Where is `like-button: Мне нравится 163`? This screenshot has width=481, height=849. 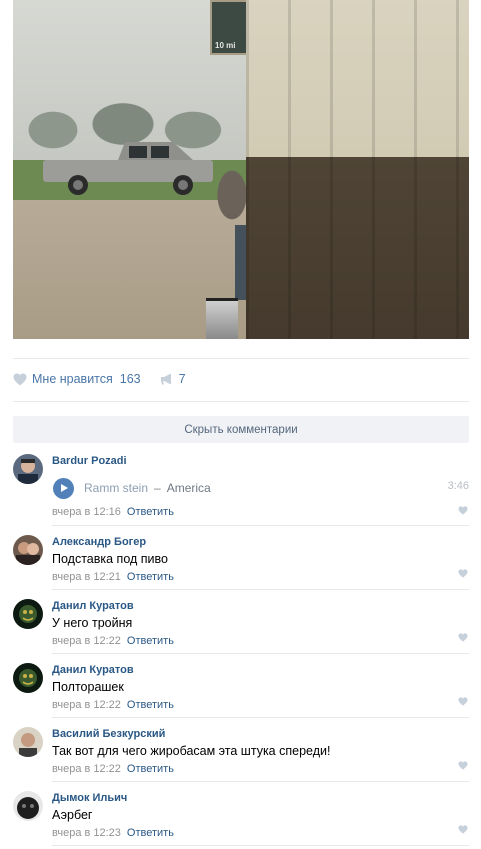 like-button: Мне нравится 163 is located at coordinates (77, 379).